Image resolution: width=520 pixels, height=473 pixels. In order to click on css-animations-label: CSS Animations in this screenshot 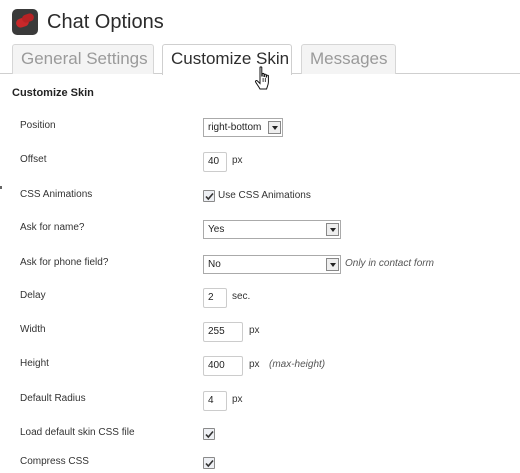, I will do `click(56, 194)`.